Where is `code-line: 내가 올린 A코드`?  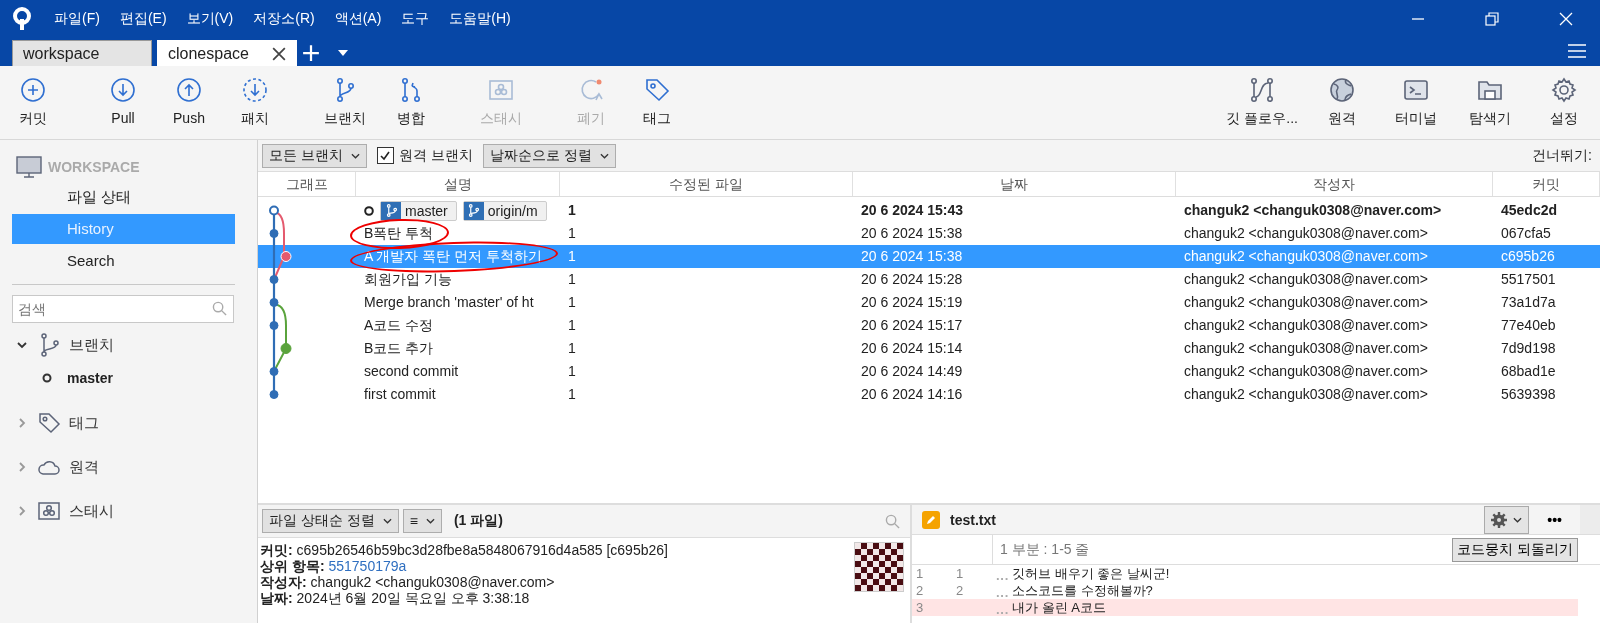
code-line: 내가 올린 A코드 is located at coordinates (1058, 607).